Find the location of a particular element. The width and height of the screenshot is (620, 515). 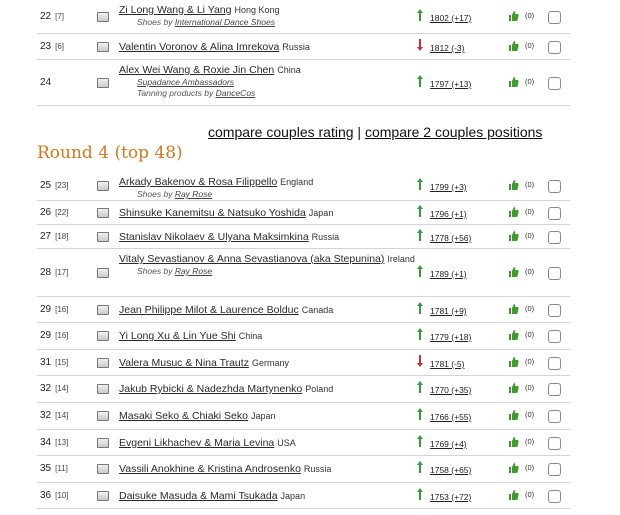

rating-value-link: 1796 (+1) is located at coordinates (448, 214).